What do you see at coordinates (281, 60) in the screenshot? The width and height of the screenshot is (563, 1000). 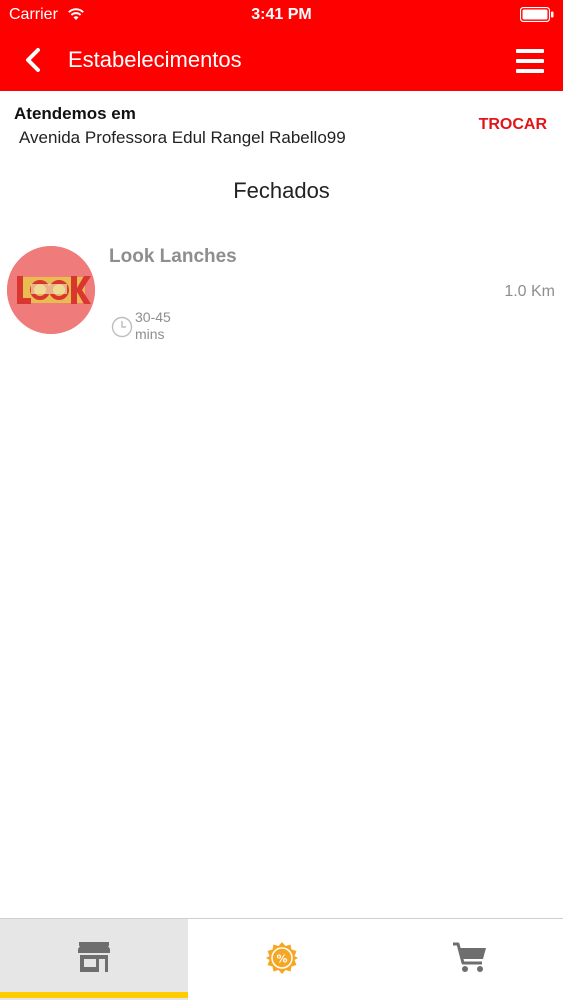 I see `navigation-bar: Estabelecimentos` at bounding box center [281, 60].